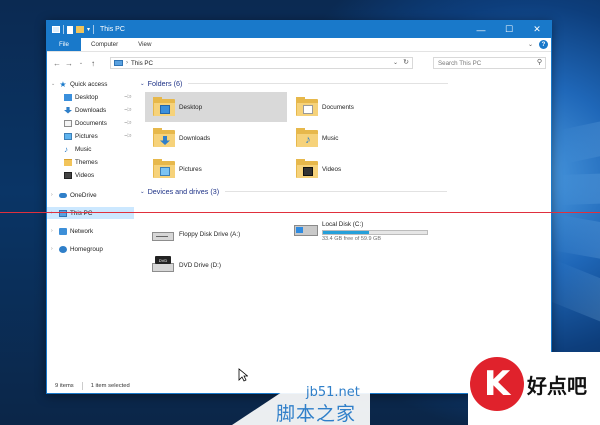 The height and width of the screenshot is (425, 600). I want to click on documents-icon, so click(68, 123).